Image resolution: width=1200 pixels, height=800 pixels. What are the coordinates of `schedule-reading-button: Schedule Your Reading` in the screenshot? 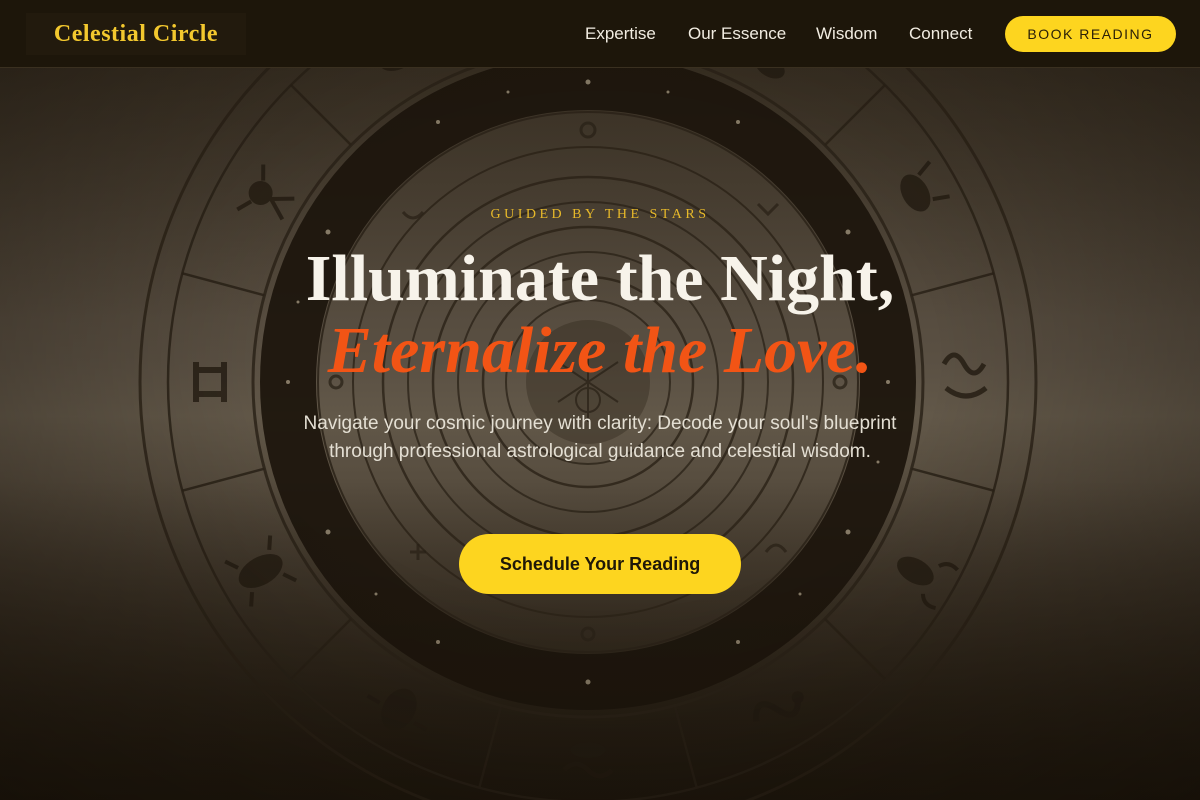 It's located at (600, 564).